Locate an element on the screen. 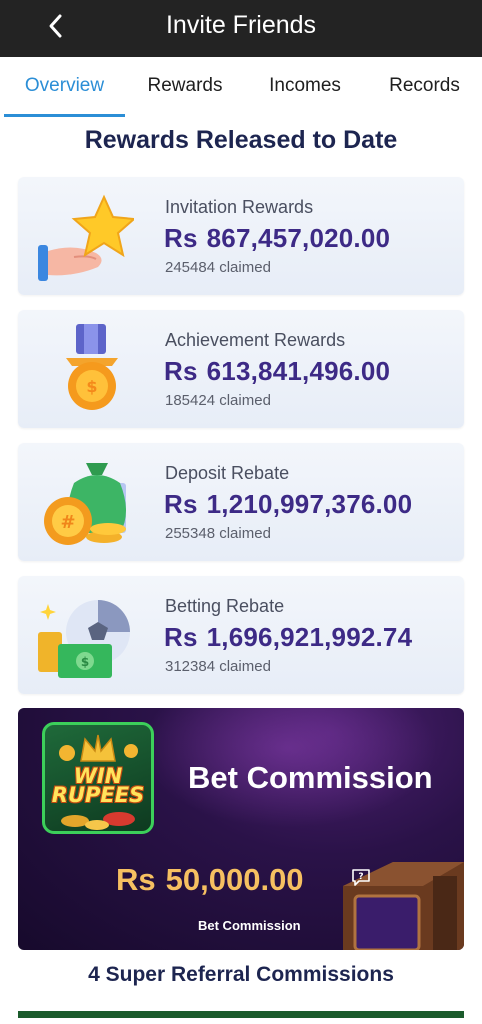 The image size is (482, 1024). medal-icon: $ is located at coordinates (92, 367).